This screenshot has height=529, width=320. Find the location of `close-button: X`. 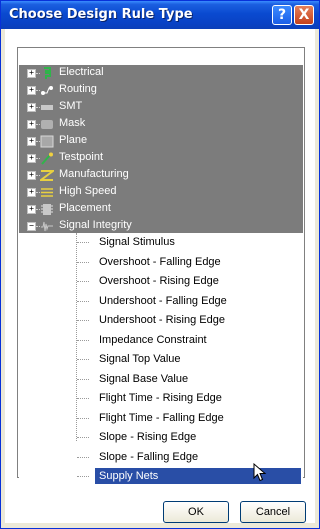

close-button: X is located at coordinates (304, 15).